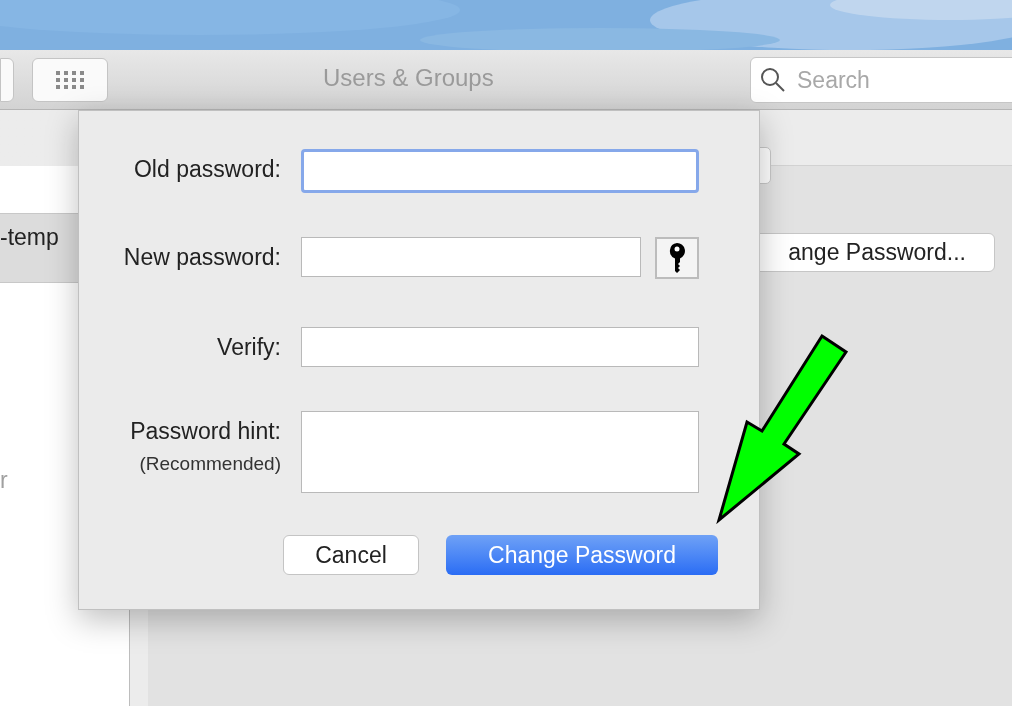 Image resolution: width=1012 pixels, height=706 pixels. I want to click on cancel-button: Cancel, so click(351, 555).